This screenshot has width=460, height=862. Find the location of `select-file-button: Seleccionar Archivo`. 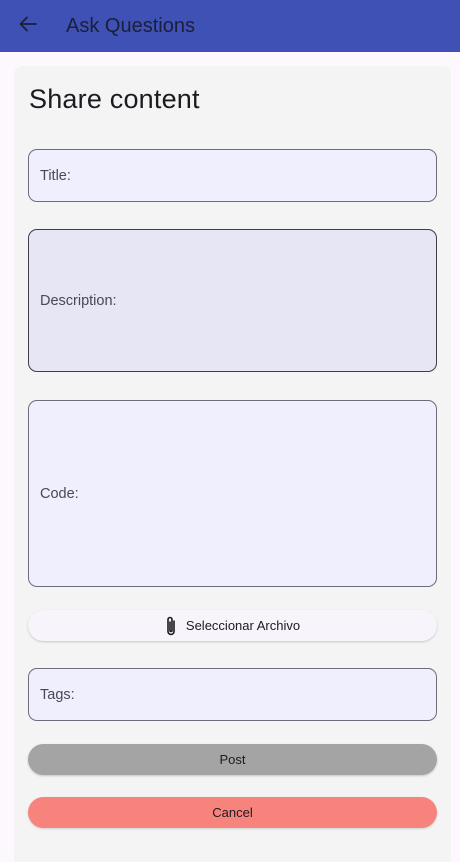

select-file-button: Seleccionar Archivo is located at coordinates (232, 625).